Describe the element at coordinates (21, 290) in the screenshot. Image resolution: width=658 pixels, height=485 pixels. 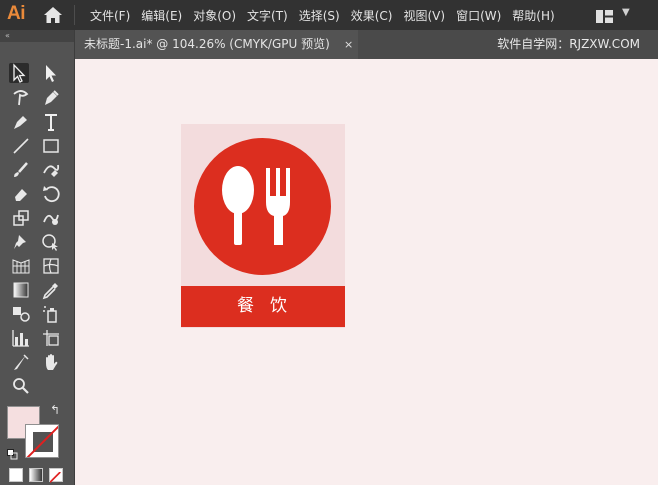
I see `gradient-tool-icon` at that location.